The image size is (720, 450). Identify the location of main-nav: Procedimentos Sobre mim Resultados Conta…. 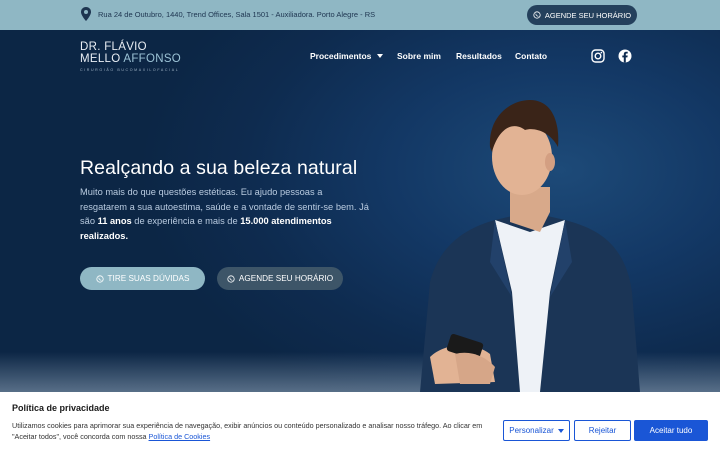
(428, 56).